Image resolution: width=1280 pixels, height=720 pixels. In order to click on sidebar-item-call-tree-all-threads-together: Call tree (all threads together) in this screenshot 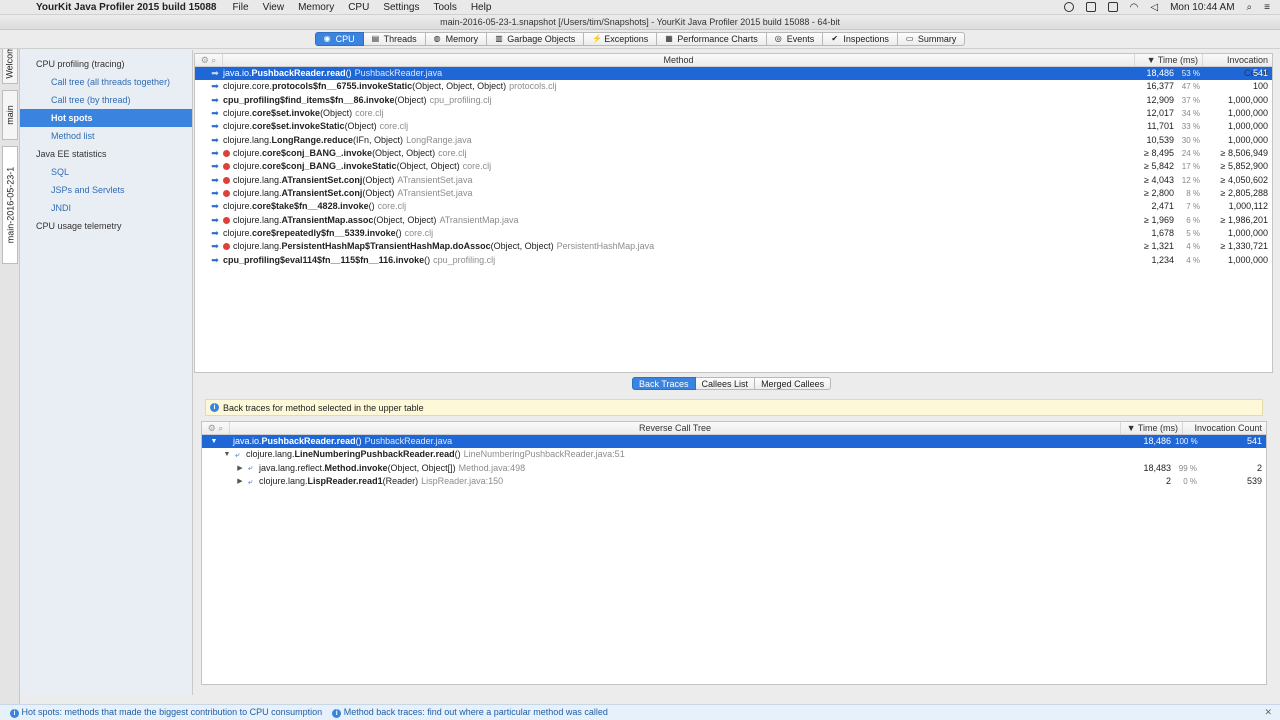, I will do `click(106, 82)`.